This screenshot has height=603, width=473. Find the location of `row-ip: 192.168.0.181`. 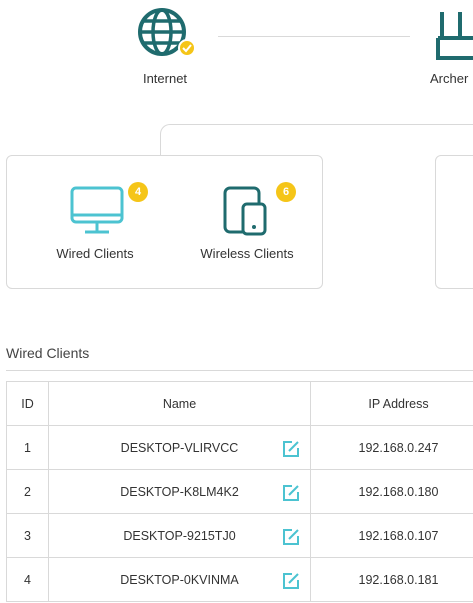

row-ip: 192.168.0.181 is located at coordinates (391, 579).